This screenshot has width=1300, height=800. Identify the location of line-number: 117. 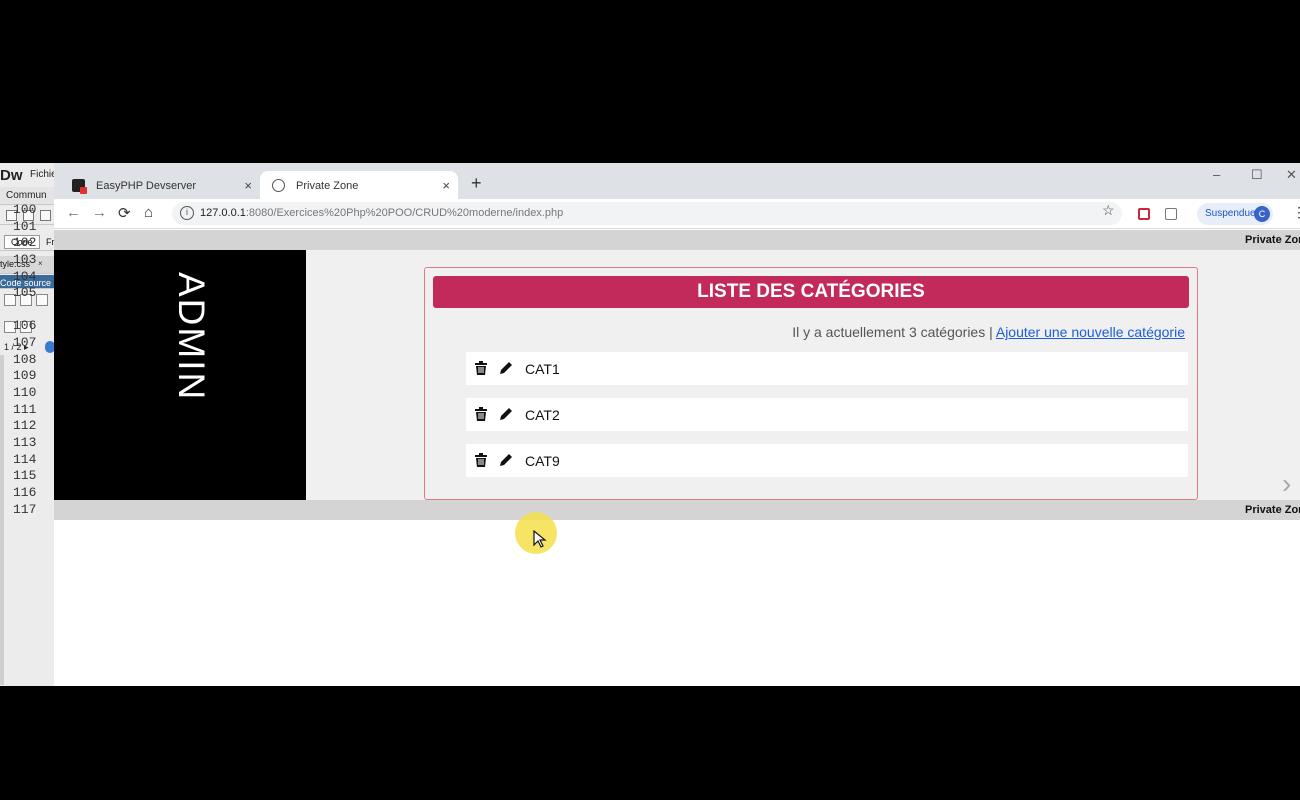
(25, 509).